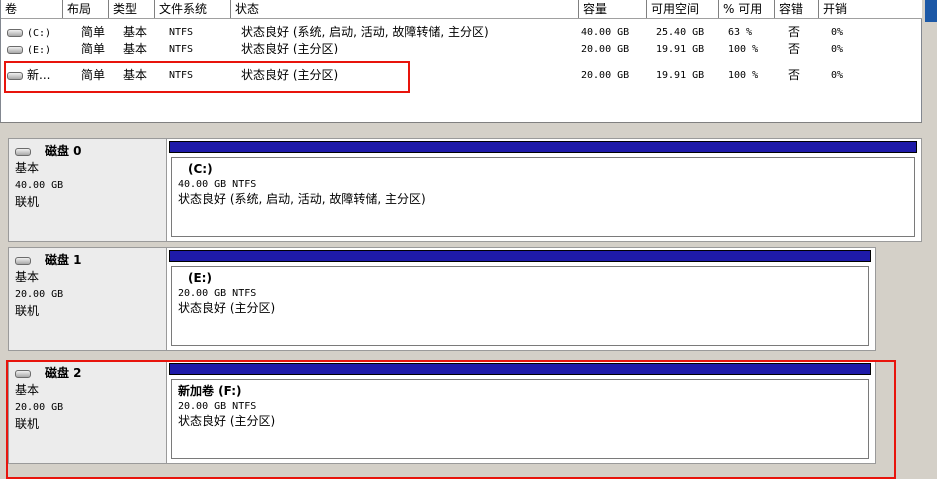 Image resolution: width=937 pixels, height=479 pixels. What do you see at coordinates (680, 32) in the screenshot?
I see `free-space-cell: 25.40 GB` at bounding box center [680, 32].